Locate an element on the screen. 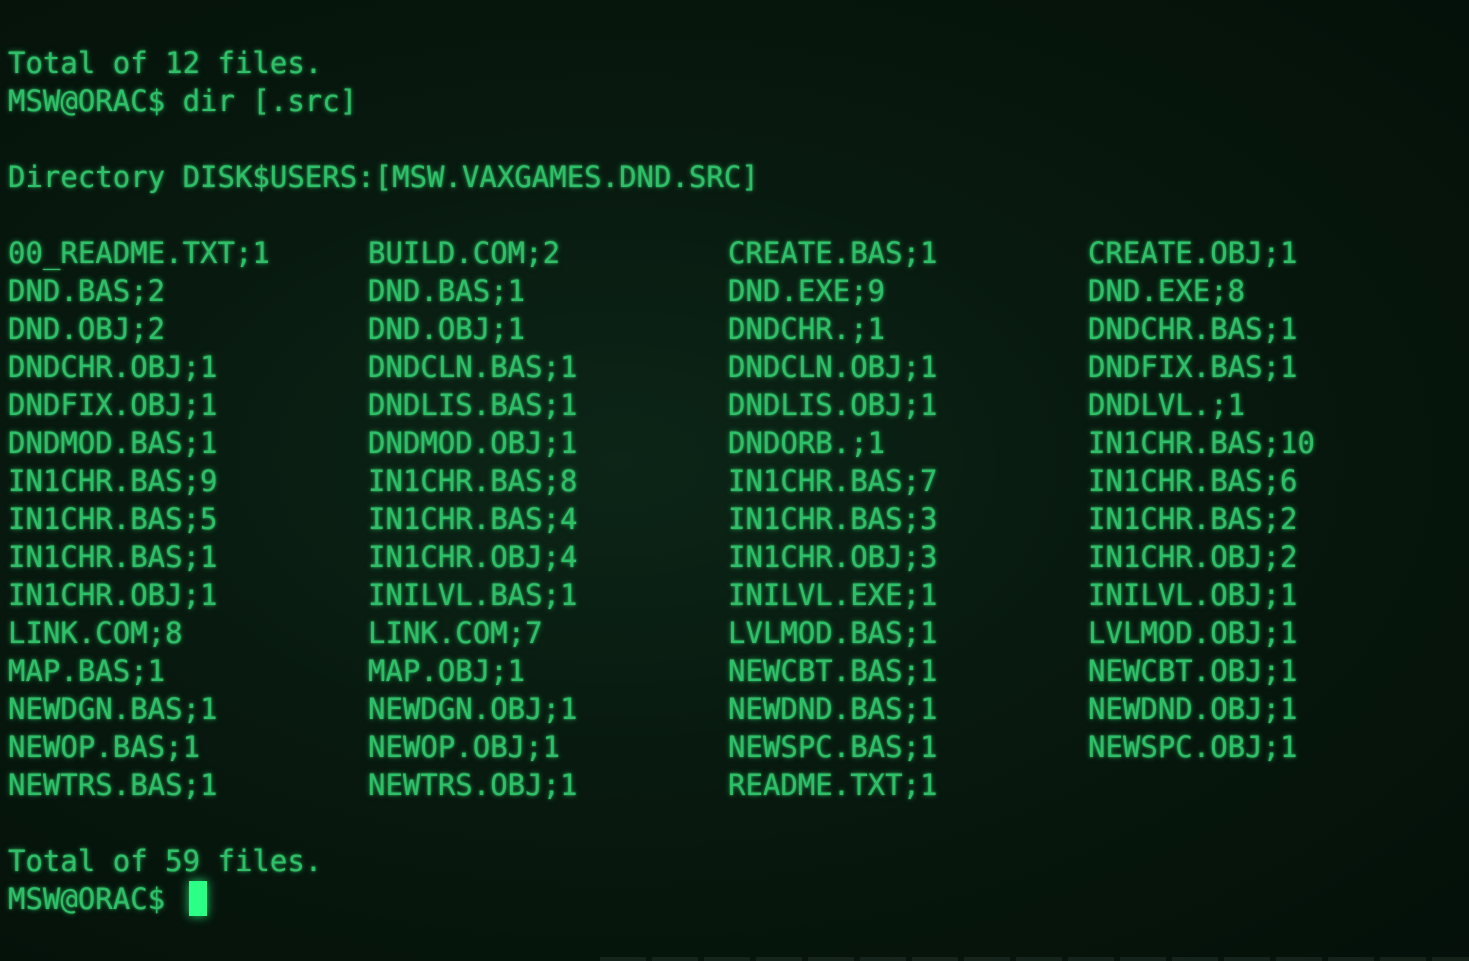 This screenshot has height=961, width=1469. file-entry: INILVL.OBJ;1 is located at coordinates (1193, 595).